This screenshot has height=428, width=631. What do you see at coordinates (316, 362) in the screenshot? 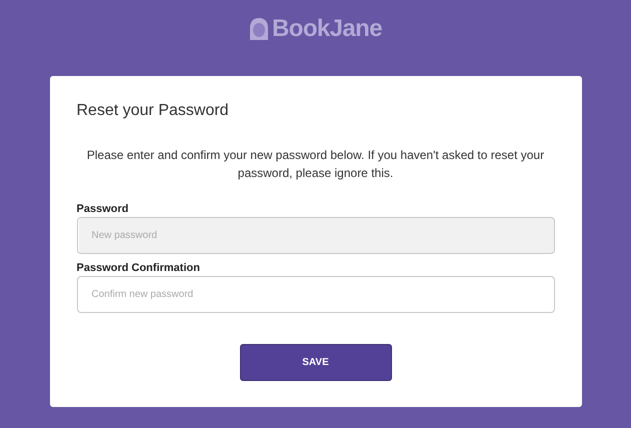
I see `save-button: SAVE` at bounding box center [316, 362].